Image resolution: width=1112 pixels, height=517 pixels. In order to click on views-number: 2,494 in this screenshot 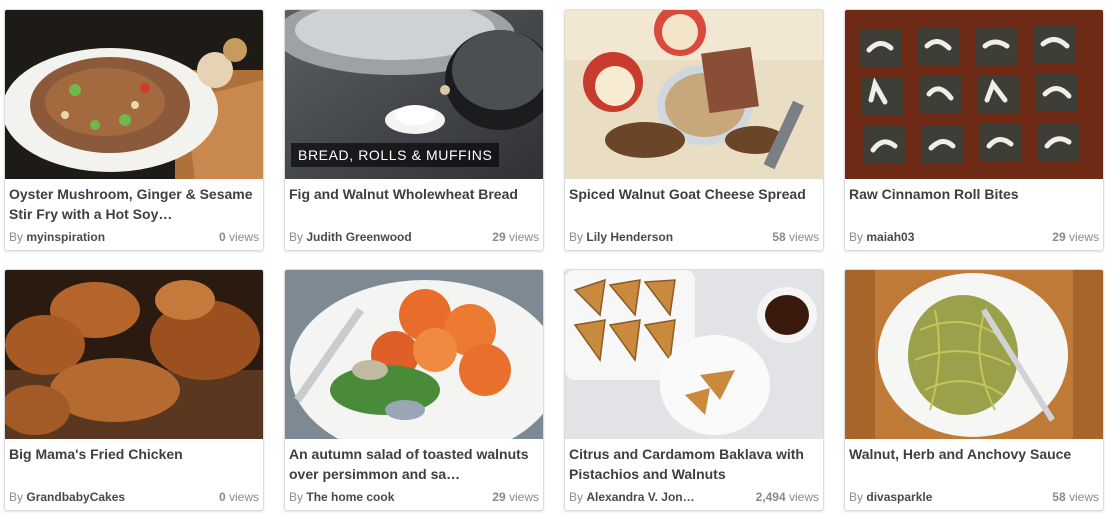, I will do `click(770, 497)`.